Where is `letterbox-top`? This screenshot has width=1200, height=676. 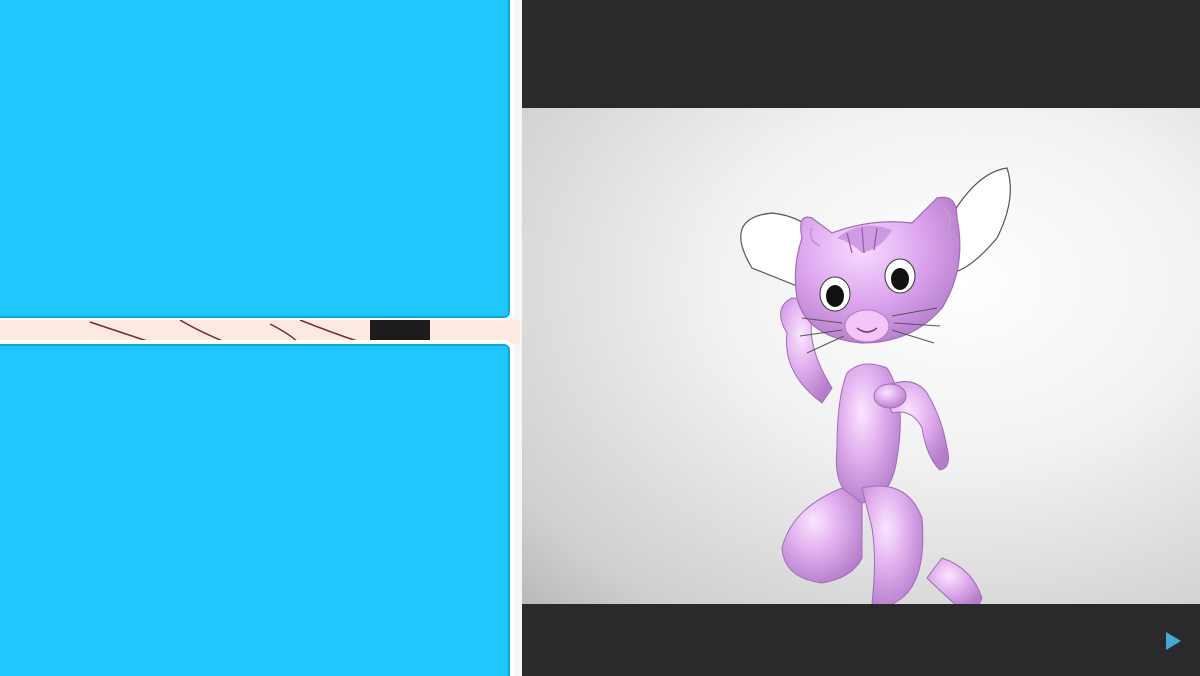 letterbox-top is located at coordinates (861, 54).